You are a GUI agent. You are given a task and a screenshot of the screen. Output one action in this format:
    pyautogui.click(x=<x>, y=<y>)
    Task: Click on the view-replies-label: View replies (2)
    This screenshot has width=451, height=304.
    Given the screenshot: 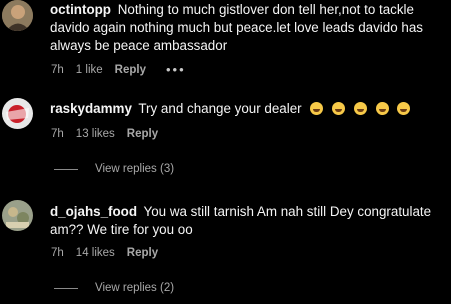 What is the action you would take?
    pyautogui.click(x=134, y=288)
    